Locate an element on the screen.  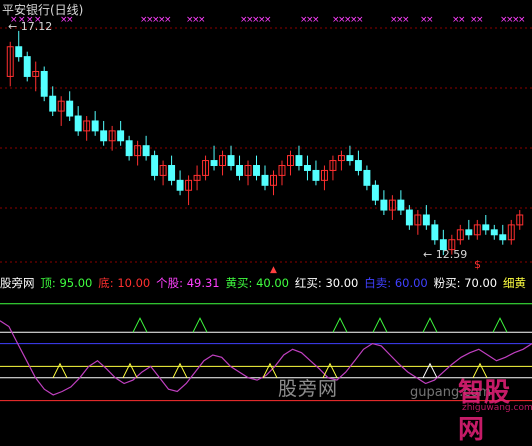
legend-white_sell: 白卖: 60.00 is located at coordinates (396, 283).